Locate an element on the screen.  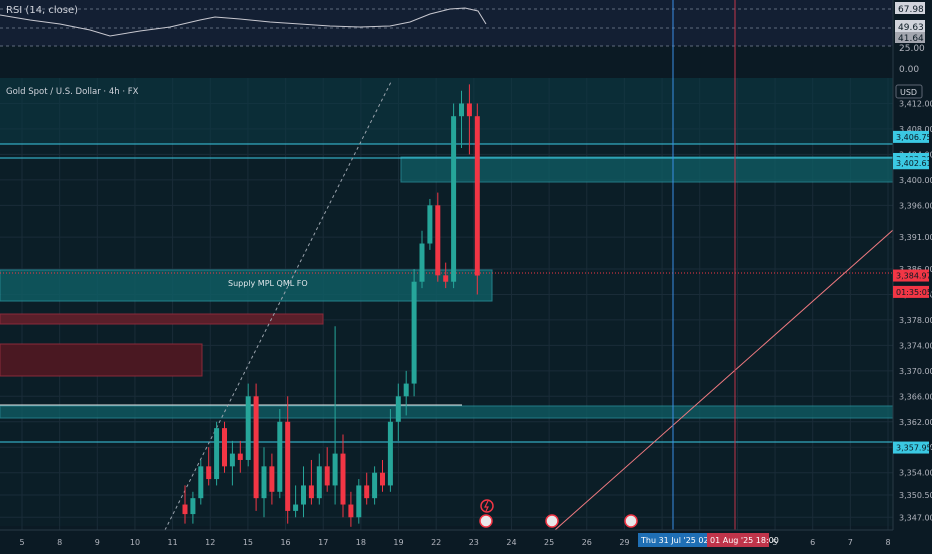
x-tick-label: 23 is located at coordinates (474, 542).